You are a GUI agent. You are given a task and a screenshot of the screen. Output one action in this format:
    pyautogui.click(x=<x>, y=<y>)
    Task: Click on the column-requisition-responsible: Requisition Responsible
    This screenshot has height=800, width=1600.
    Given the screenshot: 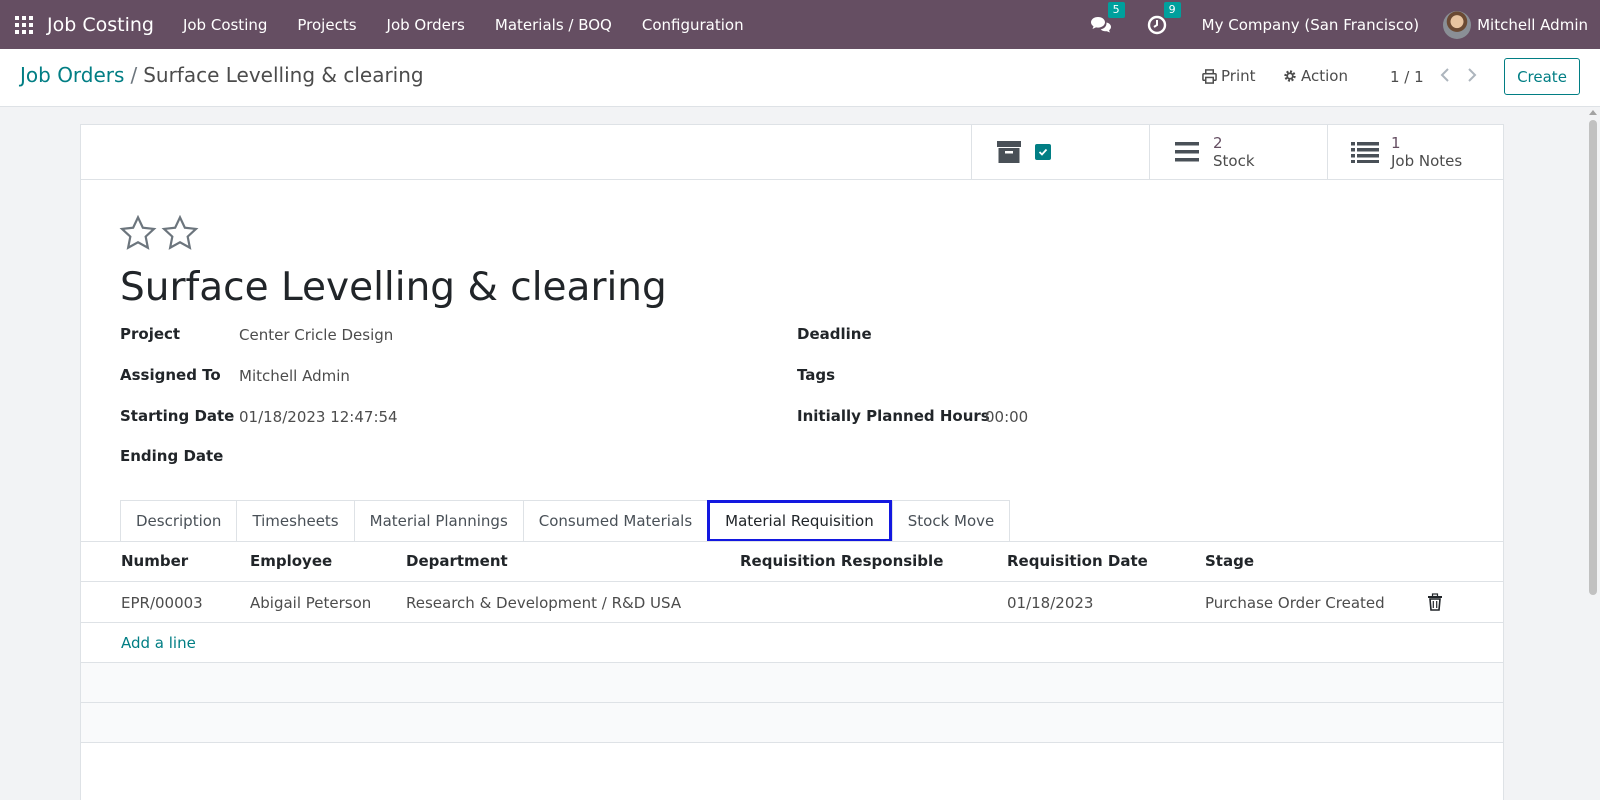 What is the action you would take?
    pyautogui.click(x=841, y=561)
    